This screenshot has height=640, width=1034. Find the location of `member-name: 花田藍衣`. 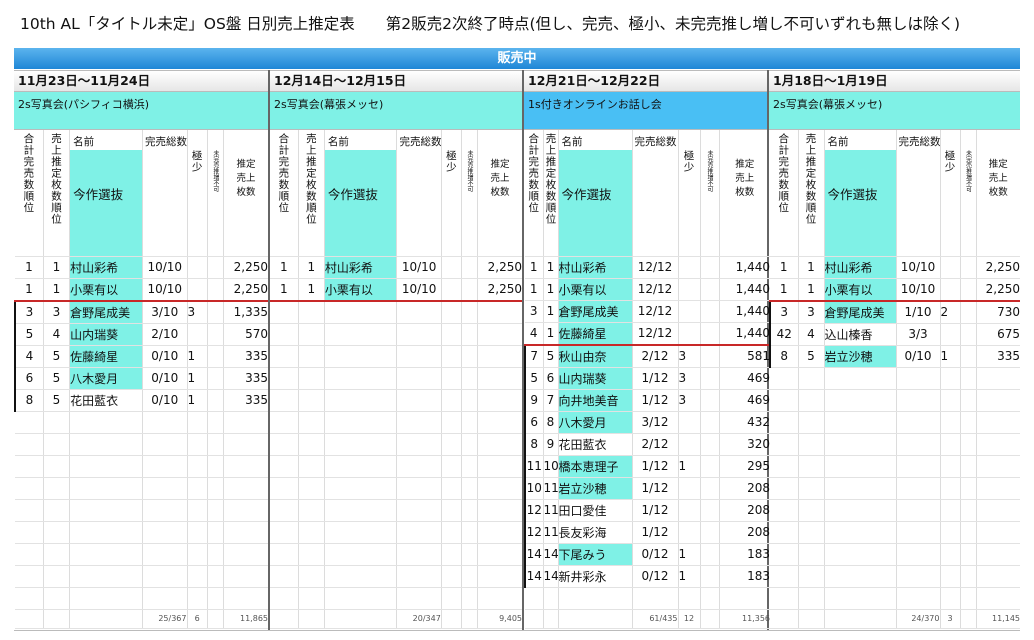

member-name: 花田藍衣 is located at coordinates (106, 400).